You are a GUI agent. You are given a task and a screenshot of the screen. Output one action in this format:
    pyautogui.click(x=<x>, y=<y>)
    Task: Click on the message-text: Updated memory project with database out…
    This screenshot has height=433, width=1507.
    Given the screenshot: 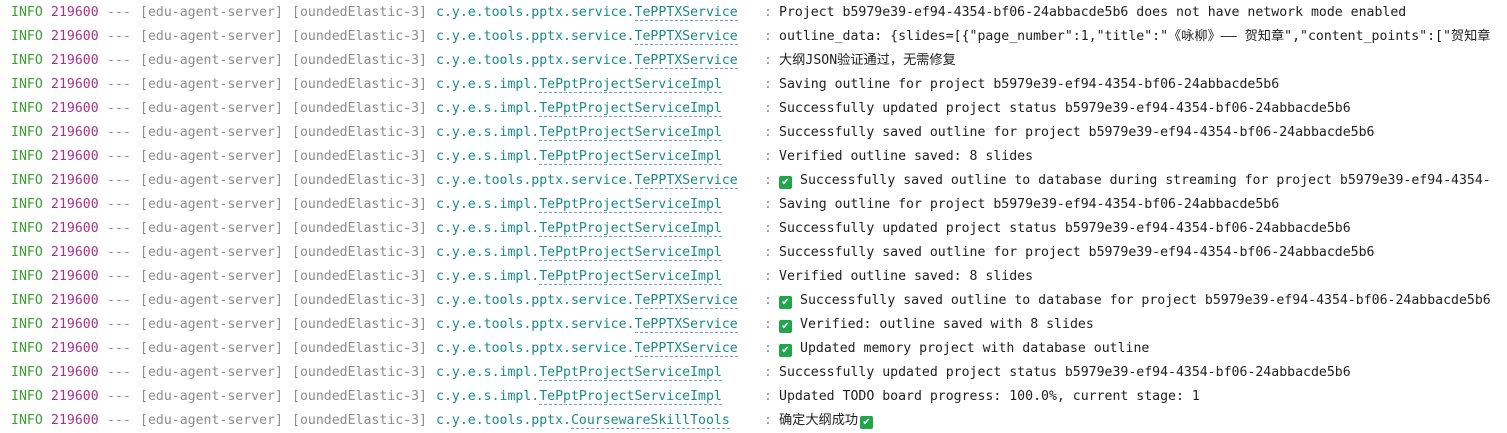 What is the action you would take?
    pyautogui.click(x=975, y=348)
    